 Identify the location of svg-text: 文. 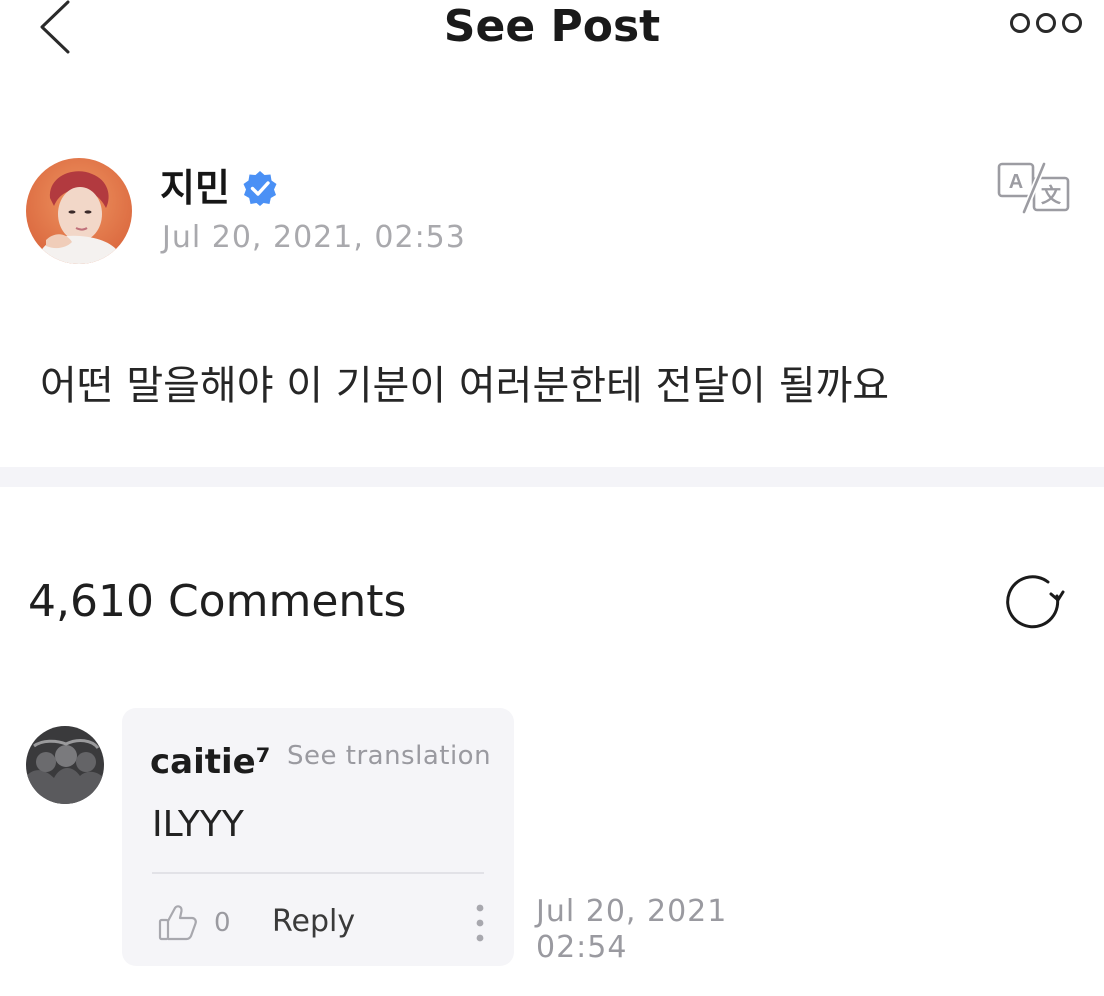
(1051, 195).